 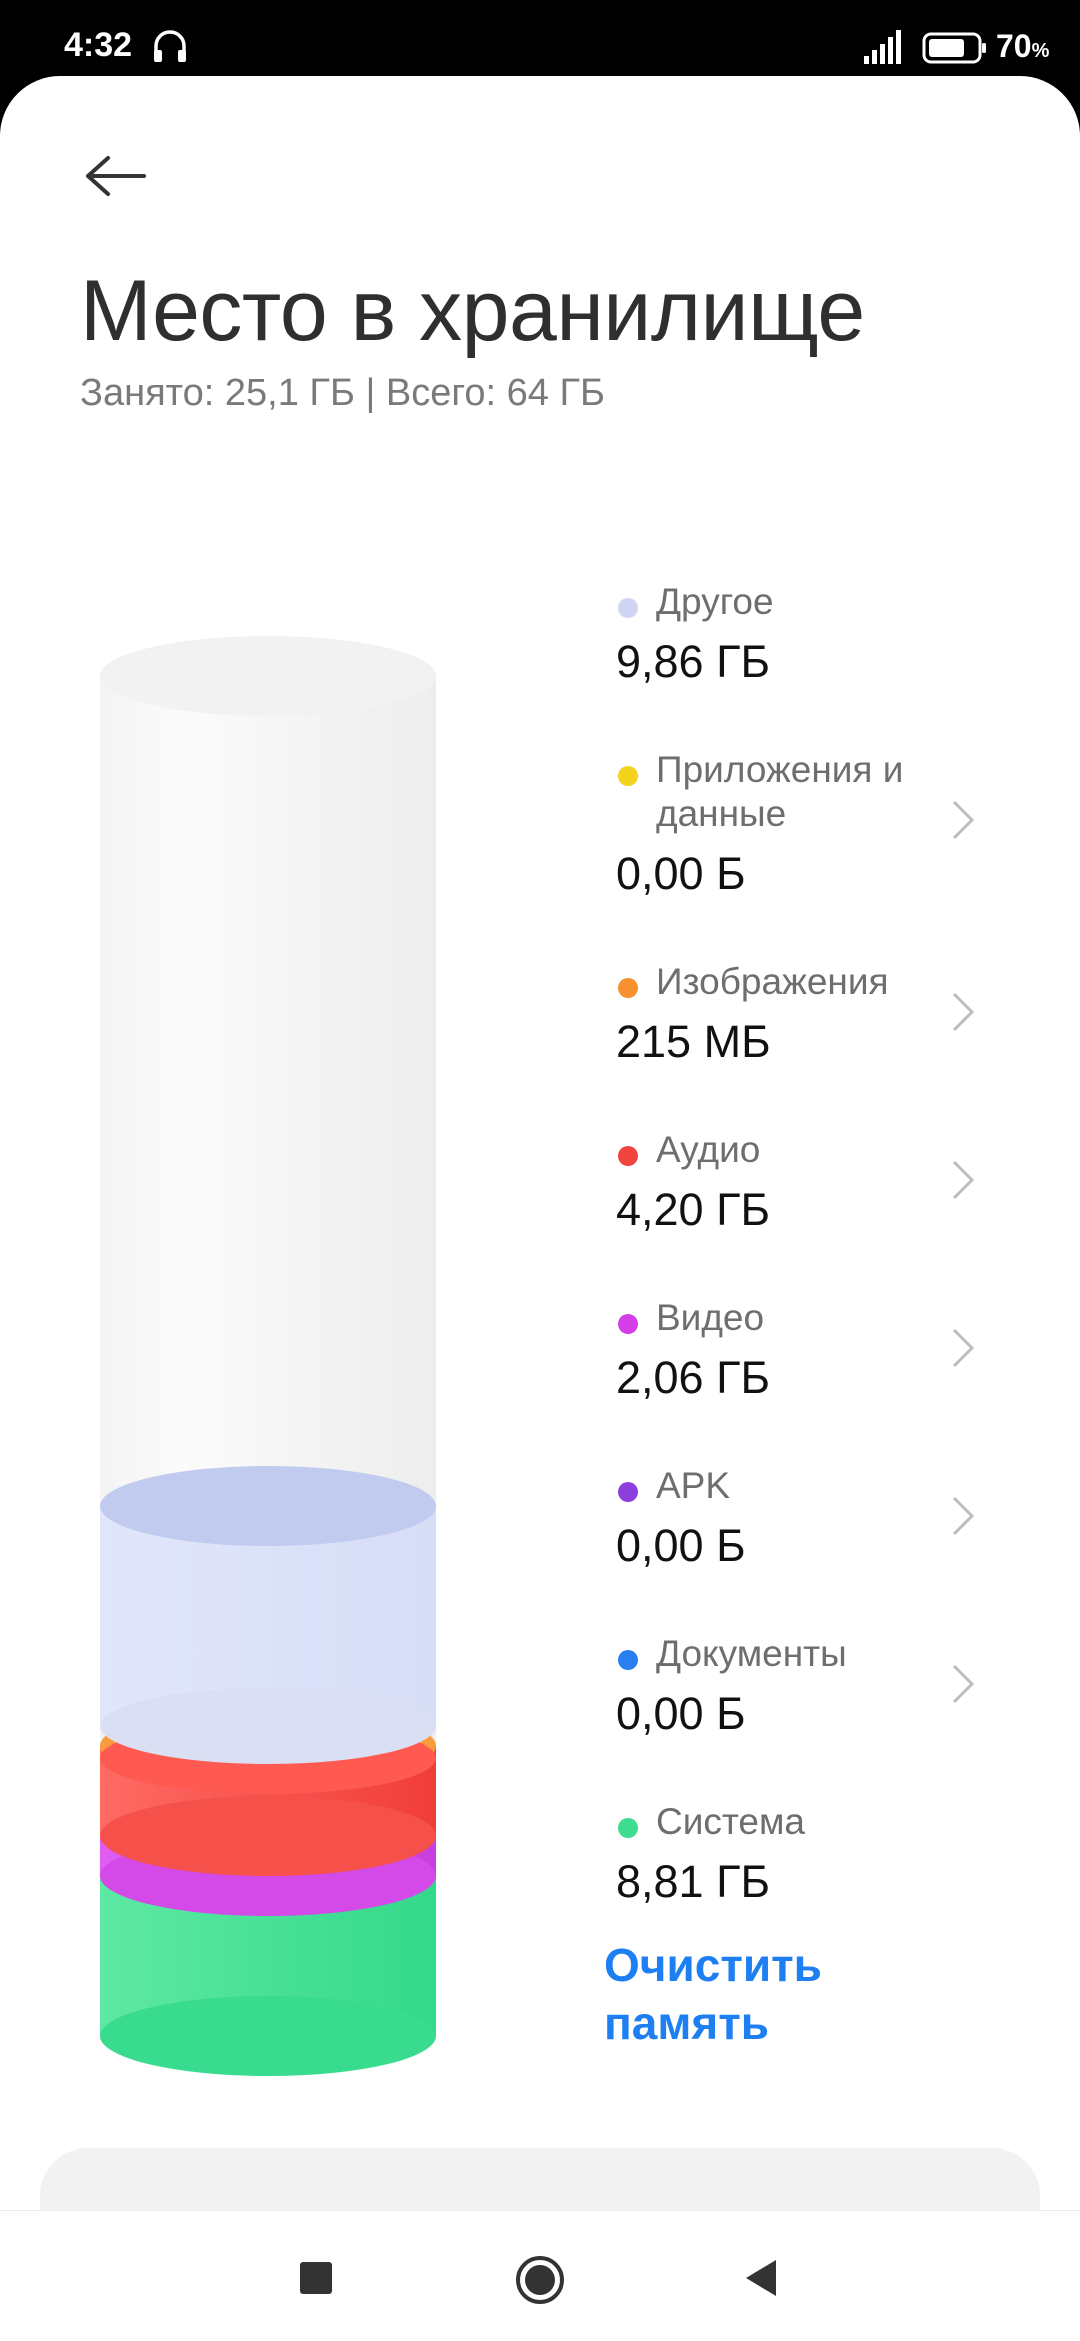 What do you see at coordinates (268, 676) in the screenshot?
I see `cylinder-top` at bounding box center [268, 676].